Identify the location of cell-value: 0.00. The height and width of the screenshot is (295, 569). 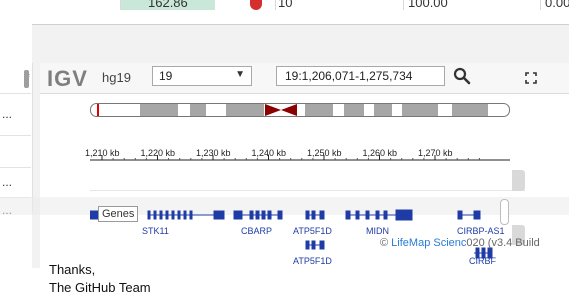
(557, 5).